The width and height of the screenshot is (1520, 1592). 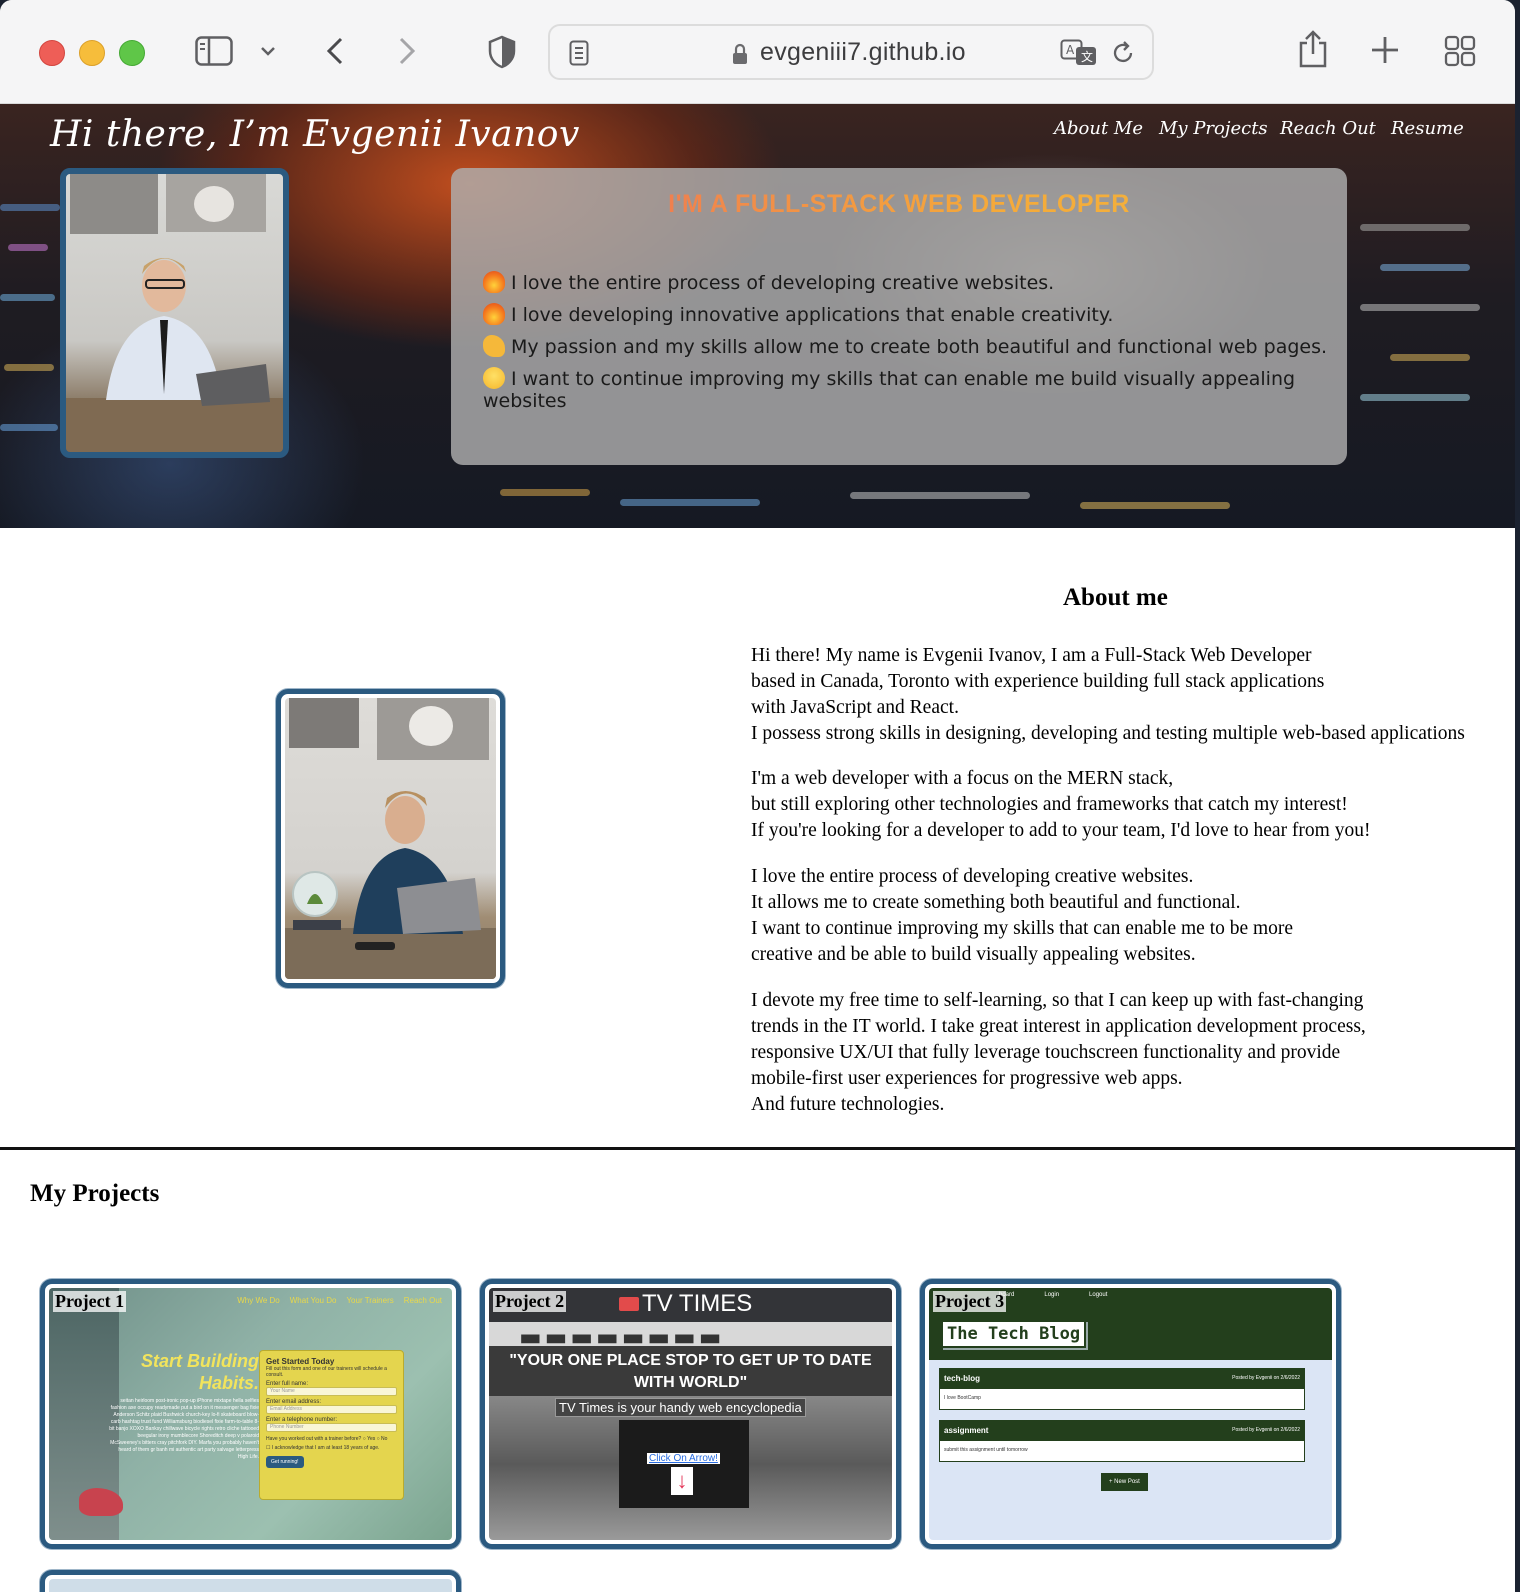 What do you see at coordinates (370, 1300) in the screenshot?
I see `project-1-nav-item: Your Trainers` at bounding box center [370, 1300].